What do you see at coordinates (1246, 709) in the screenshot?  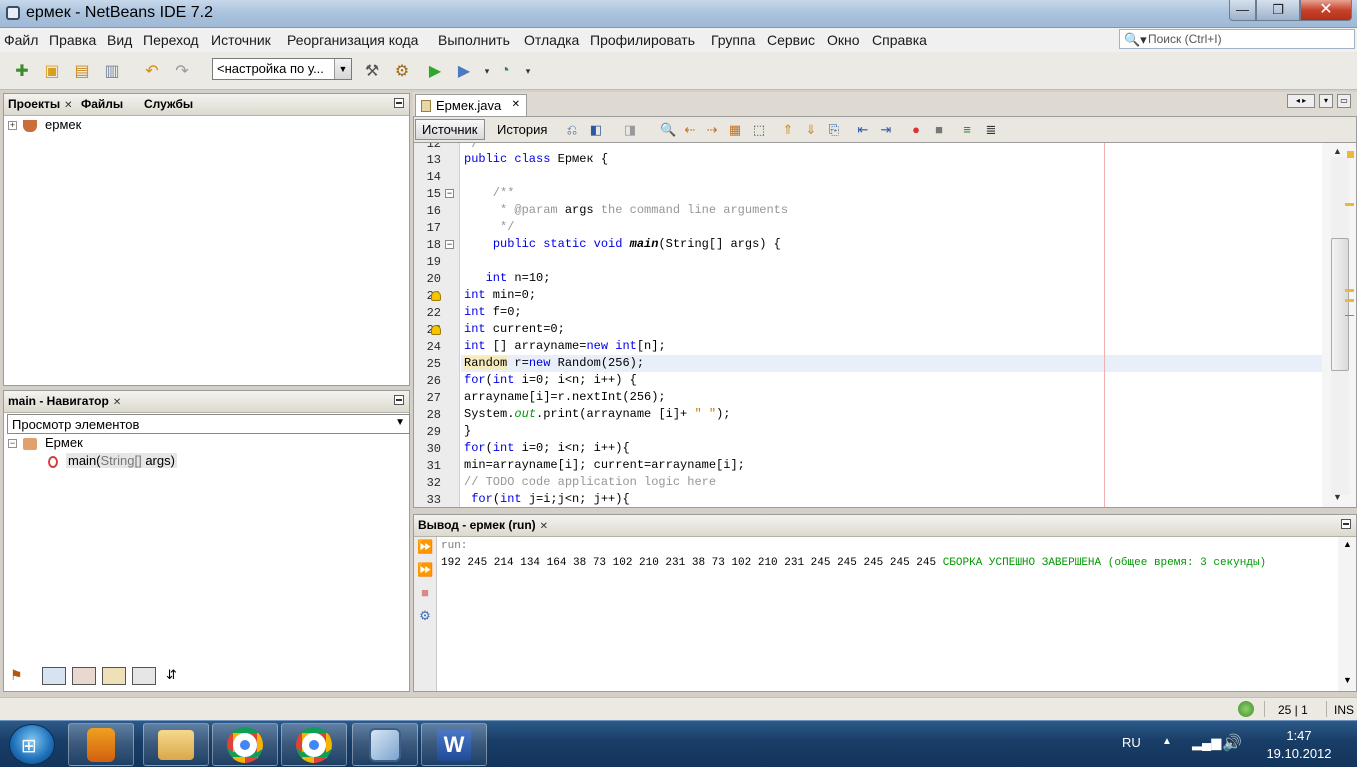 I see `notifications-icon` at bounding box center [1246, 709].